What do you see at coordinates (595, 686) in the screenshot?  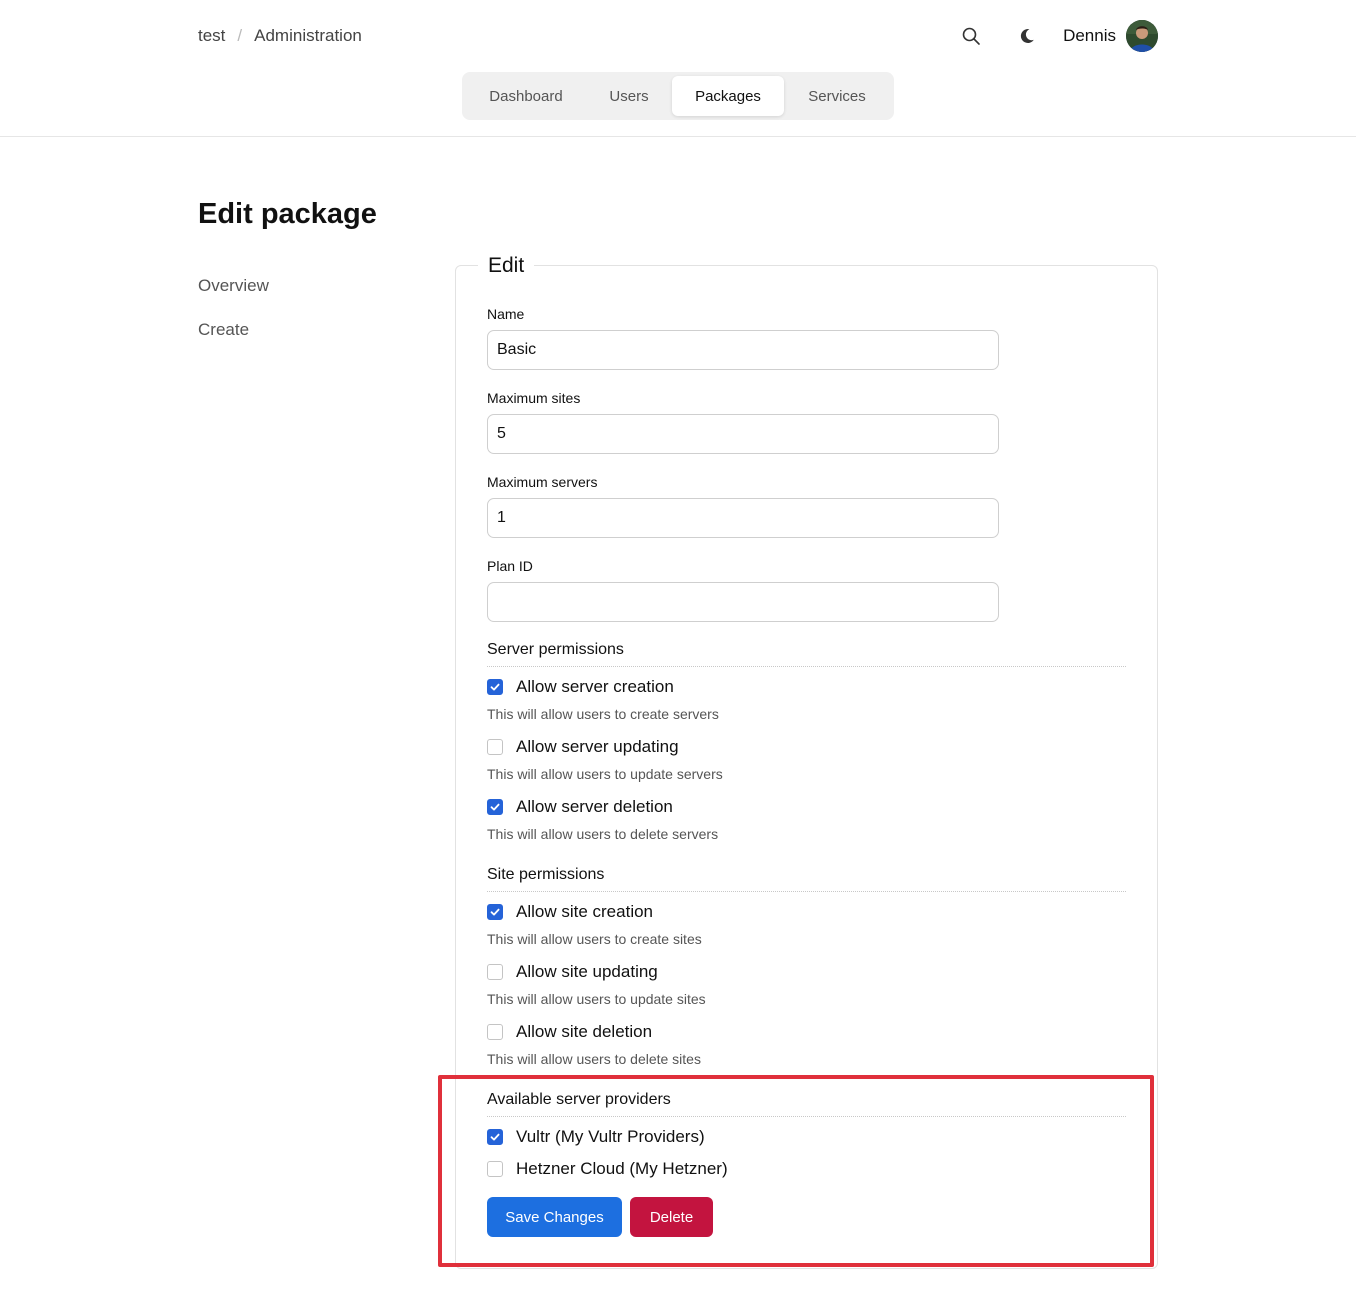 I see `checkbox-label: Allow server creation` at bounding box center [595, 686].